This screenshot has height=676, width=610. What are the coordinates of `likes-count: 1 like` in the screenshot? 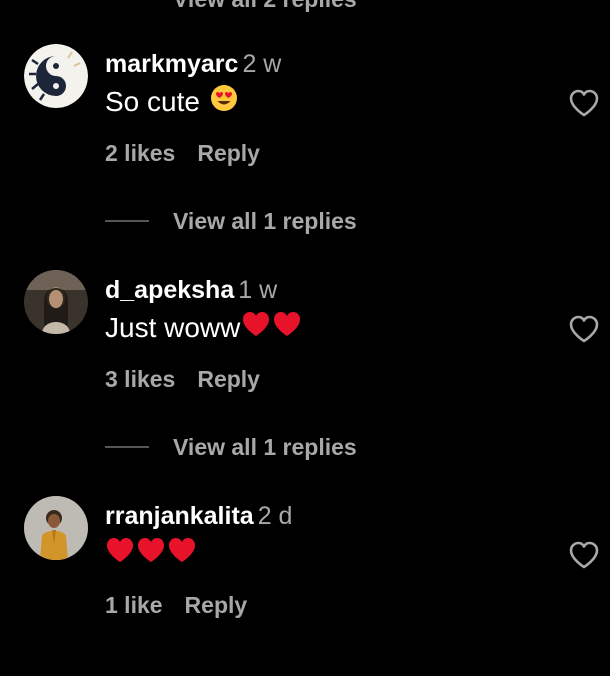 It's located at (134, 605).